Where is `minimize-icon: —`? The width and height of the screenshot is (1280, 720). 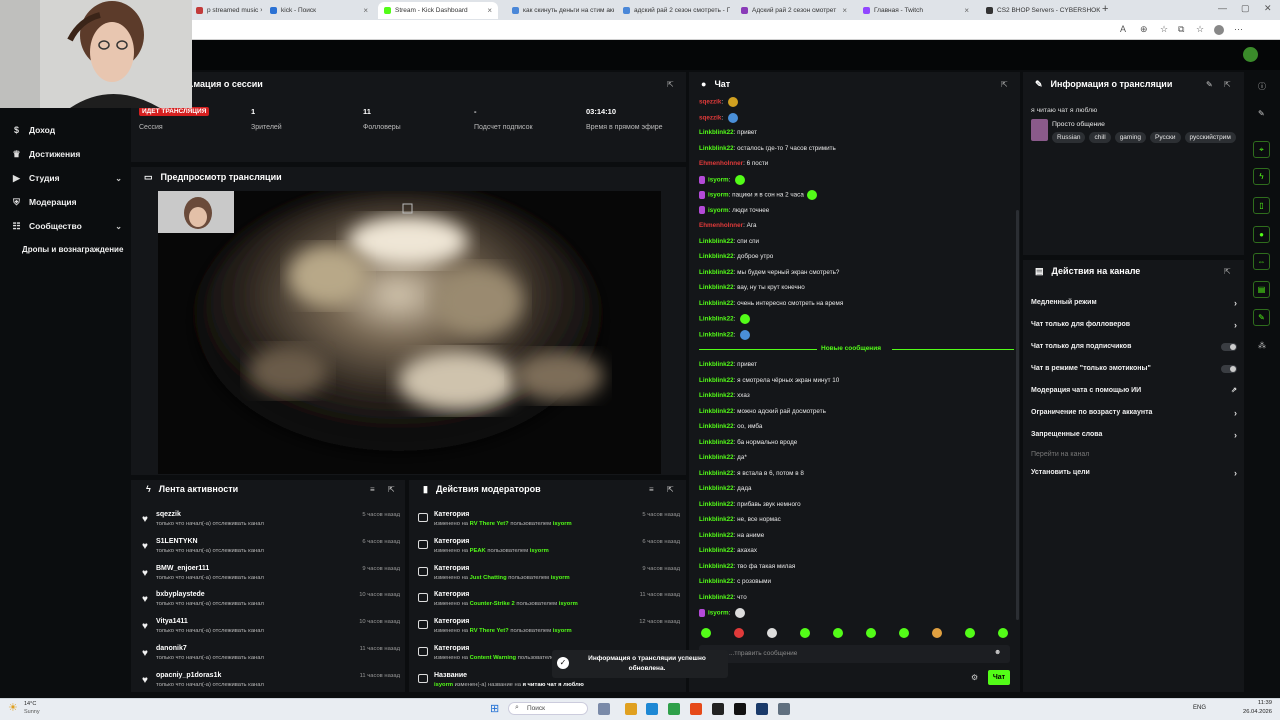
minimize-icon: — is located at coordinates (1222, 8).